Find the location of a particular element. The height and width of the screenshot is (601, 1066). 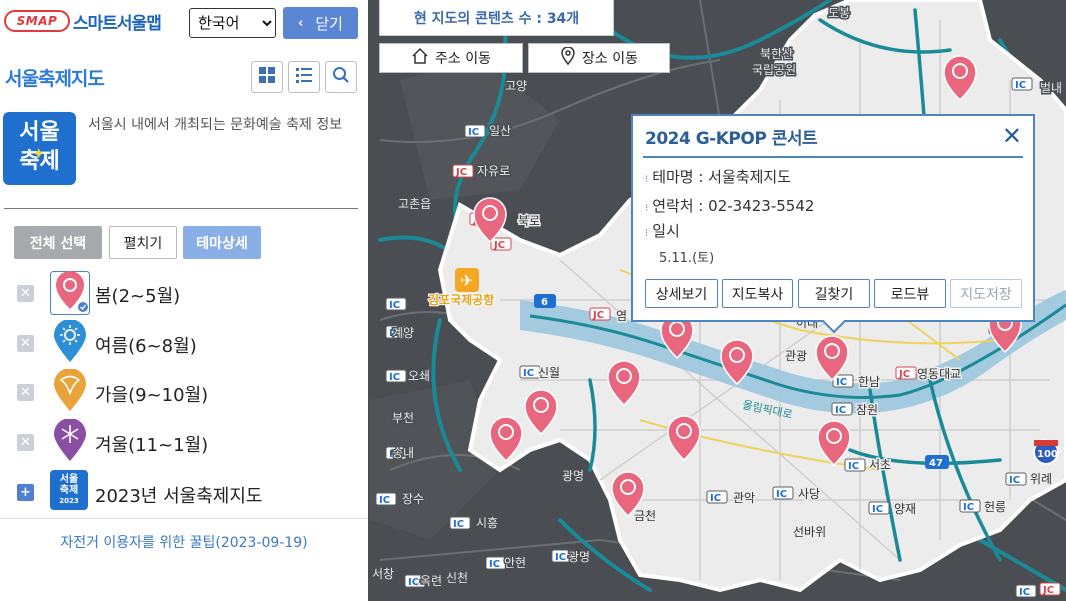

popup-contact-text: 연락처 : 02-3423-5542 is located at coordinates (733, 206).